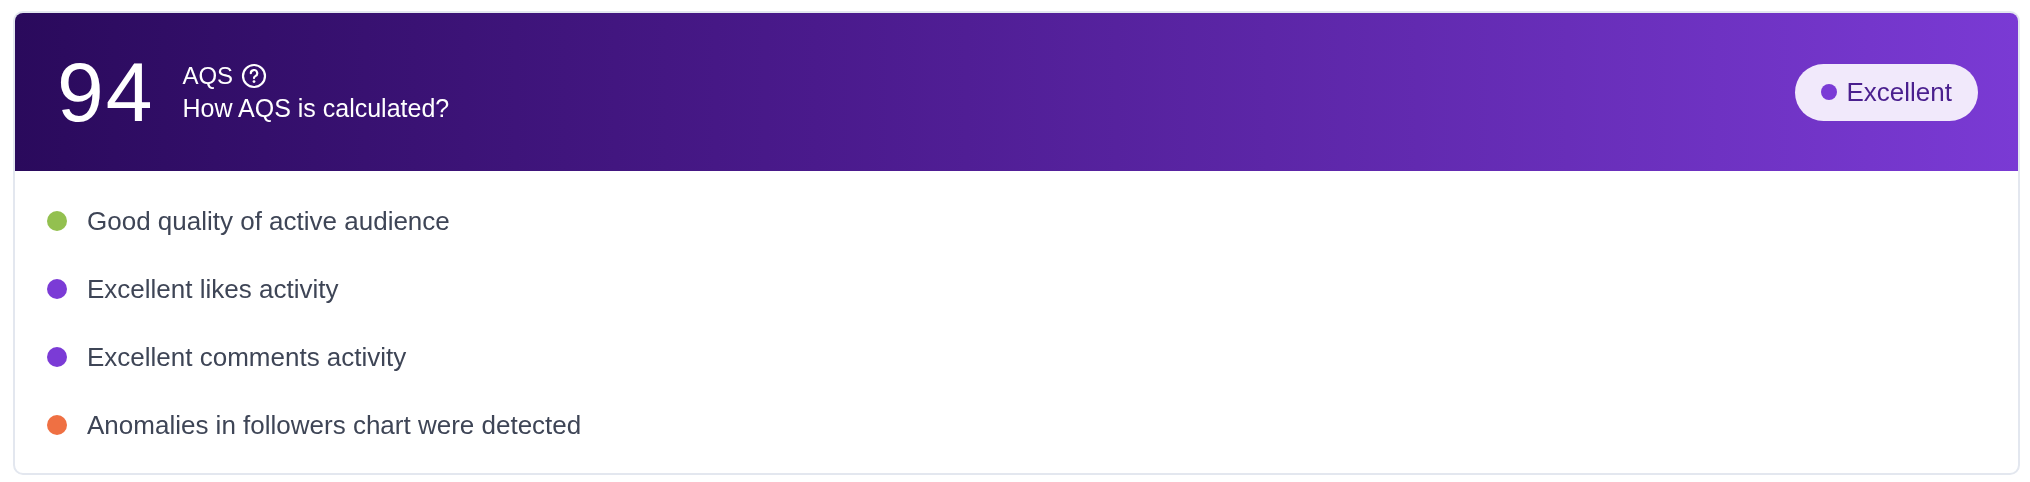 The width and height of the screenshot is (2030, 482). I want to click on factor-text: Good quality of active audience, so click(268, 221).